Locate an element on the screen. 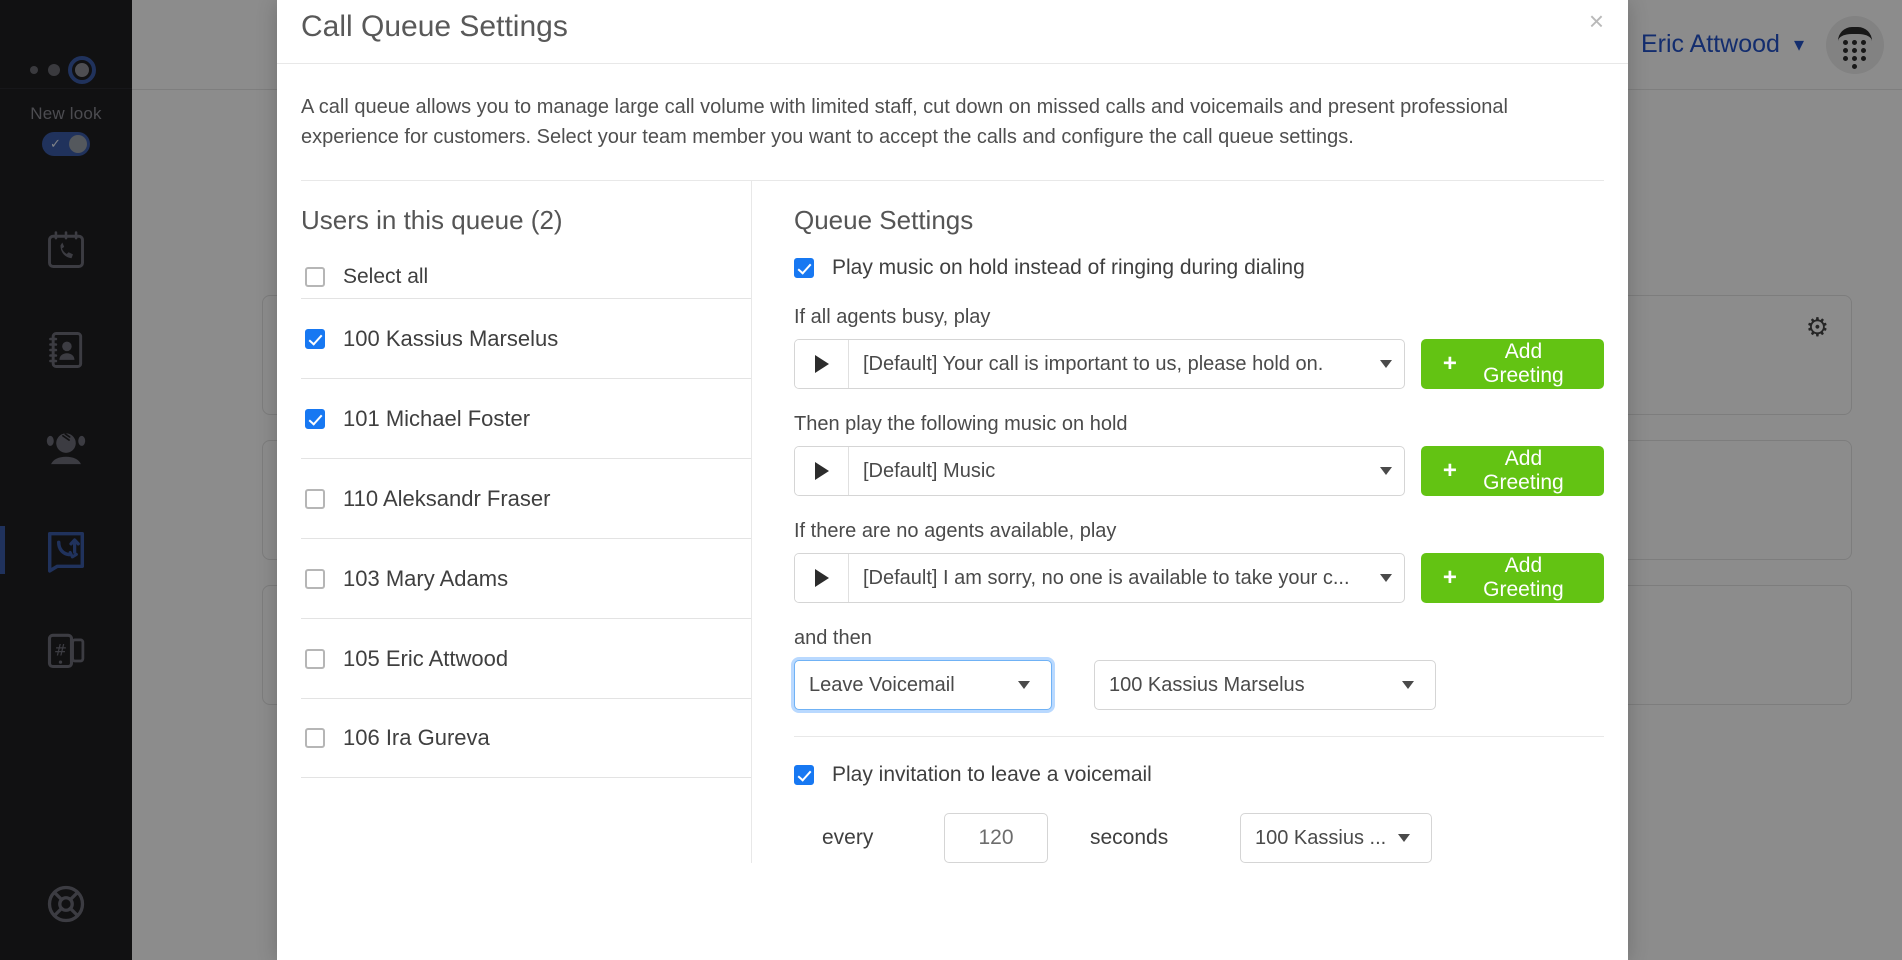 This screenshot has height=960, width=1902. settings-divider is located at coordinates (1199, 736).